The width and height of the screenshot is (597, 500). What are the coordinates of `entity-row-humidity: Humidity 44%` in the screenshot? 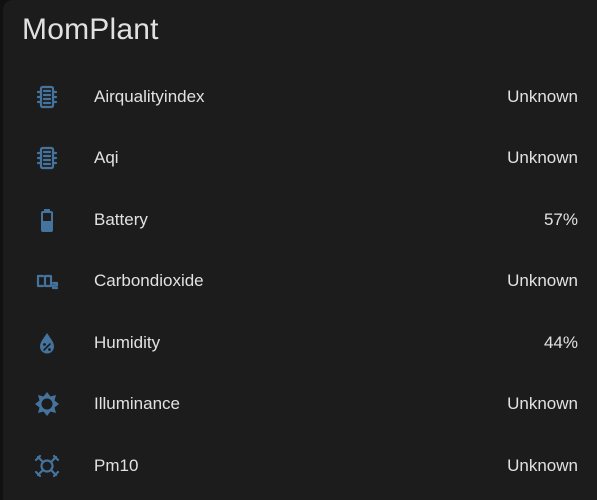 It's located at (300, 343).